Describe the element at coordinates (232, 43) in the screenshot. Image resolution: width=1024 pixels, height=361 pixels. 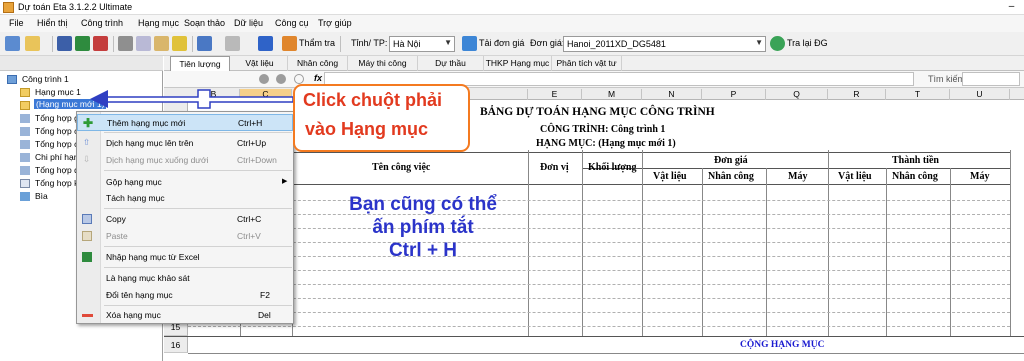
I see `redo-icon` at that location.